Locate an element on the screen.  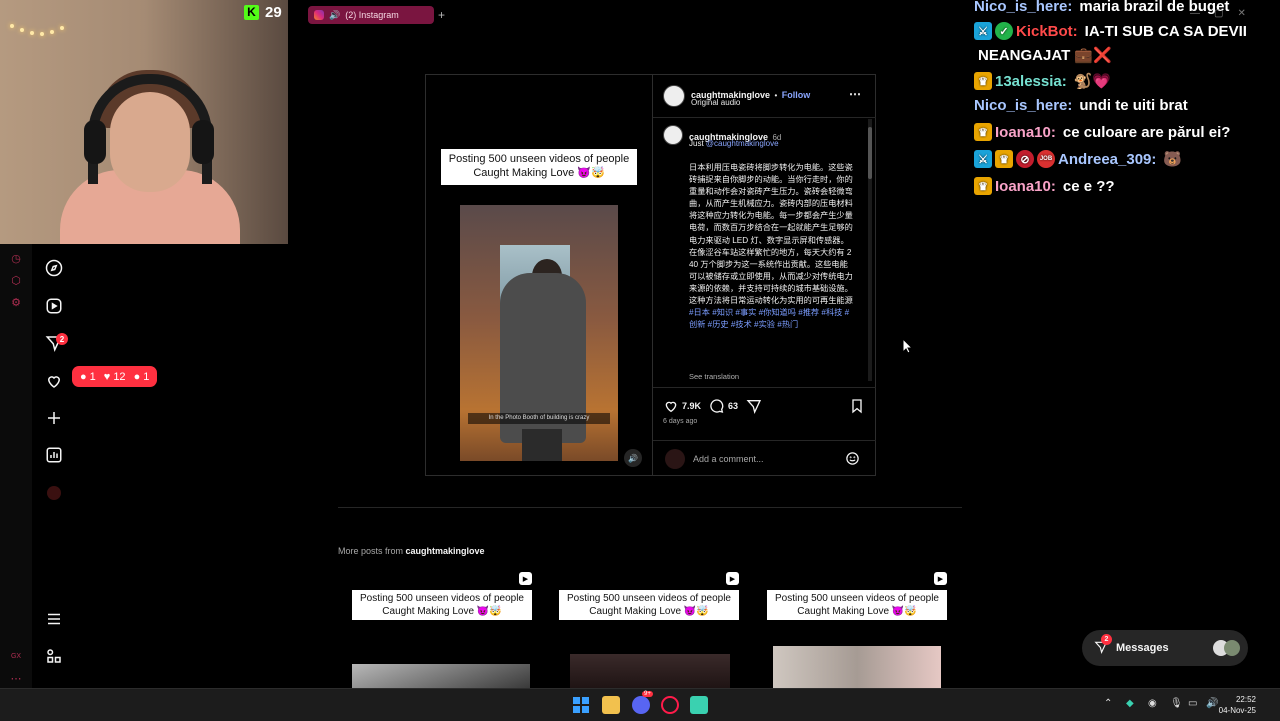
reels-icon is located at coordinates (54, 306).